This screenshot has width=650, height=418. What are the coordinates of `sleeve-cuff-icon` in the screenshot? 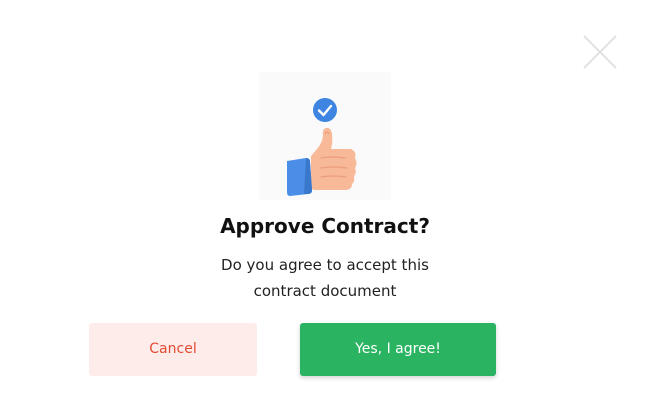 It's located at (299, 177).